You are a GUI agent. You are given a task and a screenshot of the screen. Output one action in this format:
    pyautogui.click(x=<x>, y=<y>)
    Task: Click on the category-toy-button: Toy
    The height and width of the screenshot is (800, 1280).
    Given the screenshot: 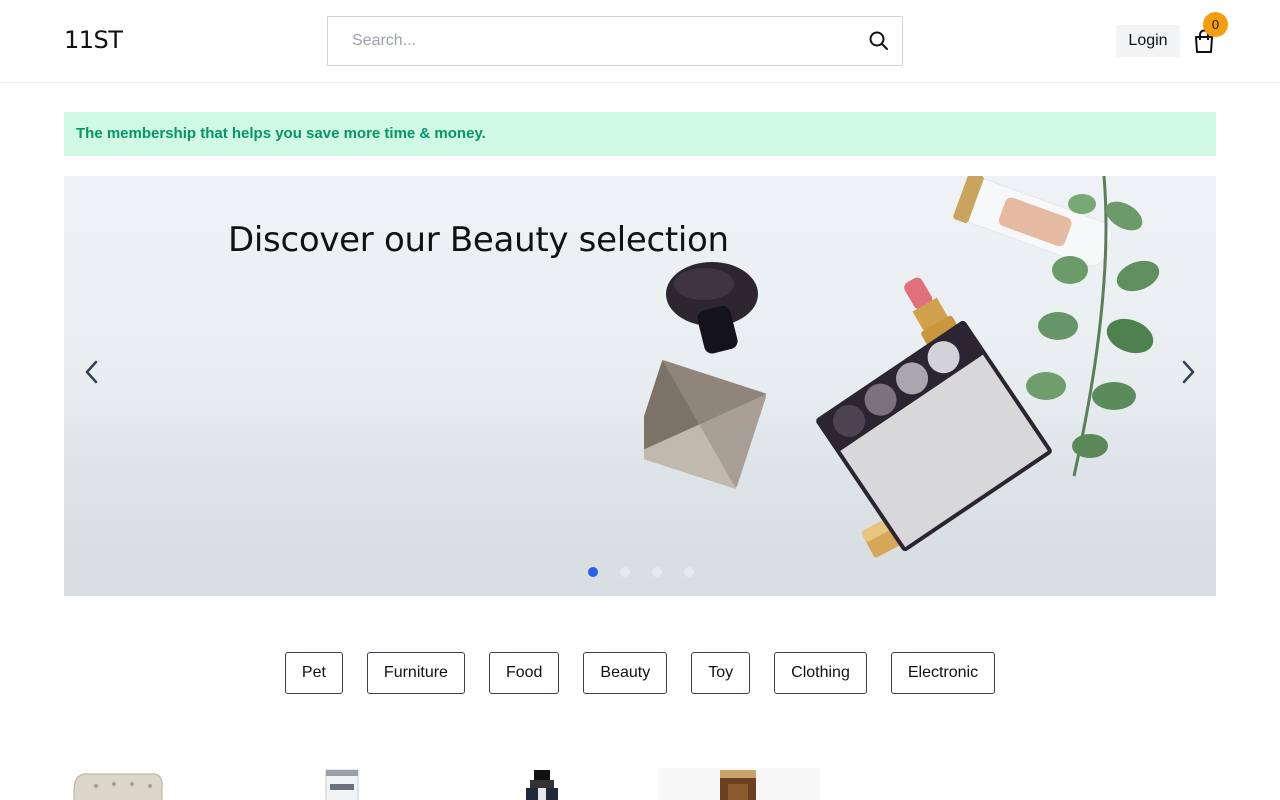 What is the action you would take?
    pyautogui.click(x=721, y=673)
    